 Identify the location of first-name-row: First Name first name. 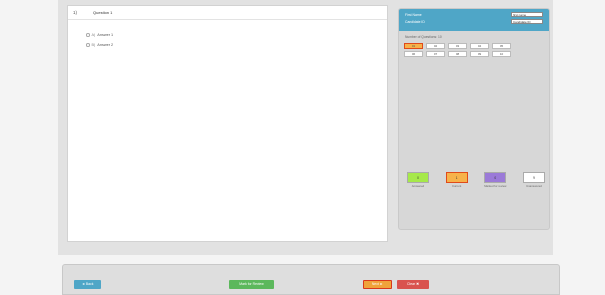
(474, 14).